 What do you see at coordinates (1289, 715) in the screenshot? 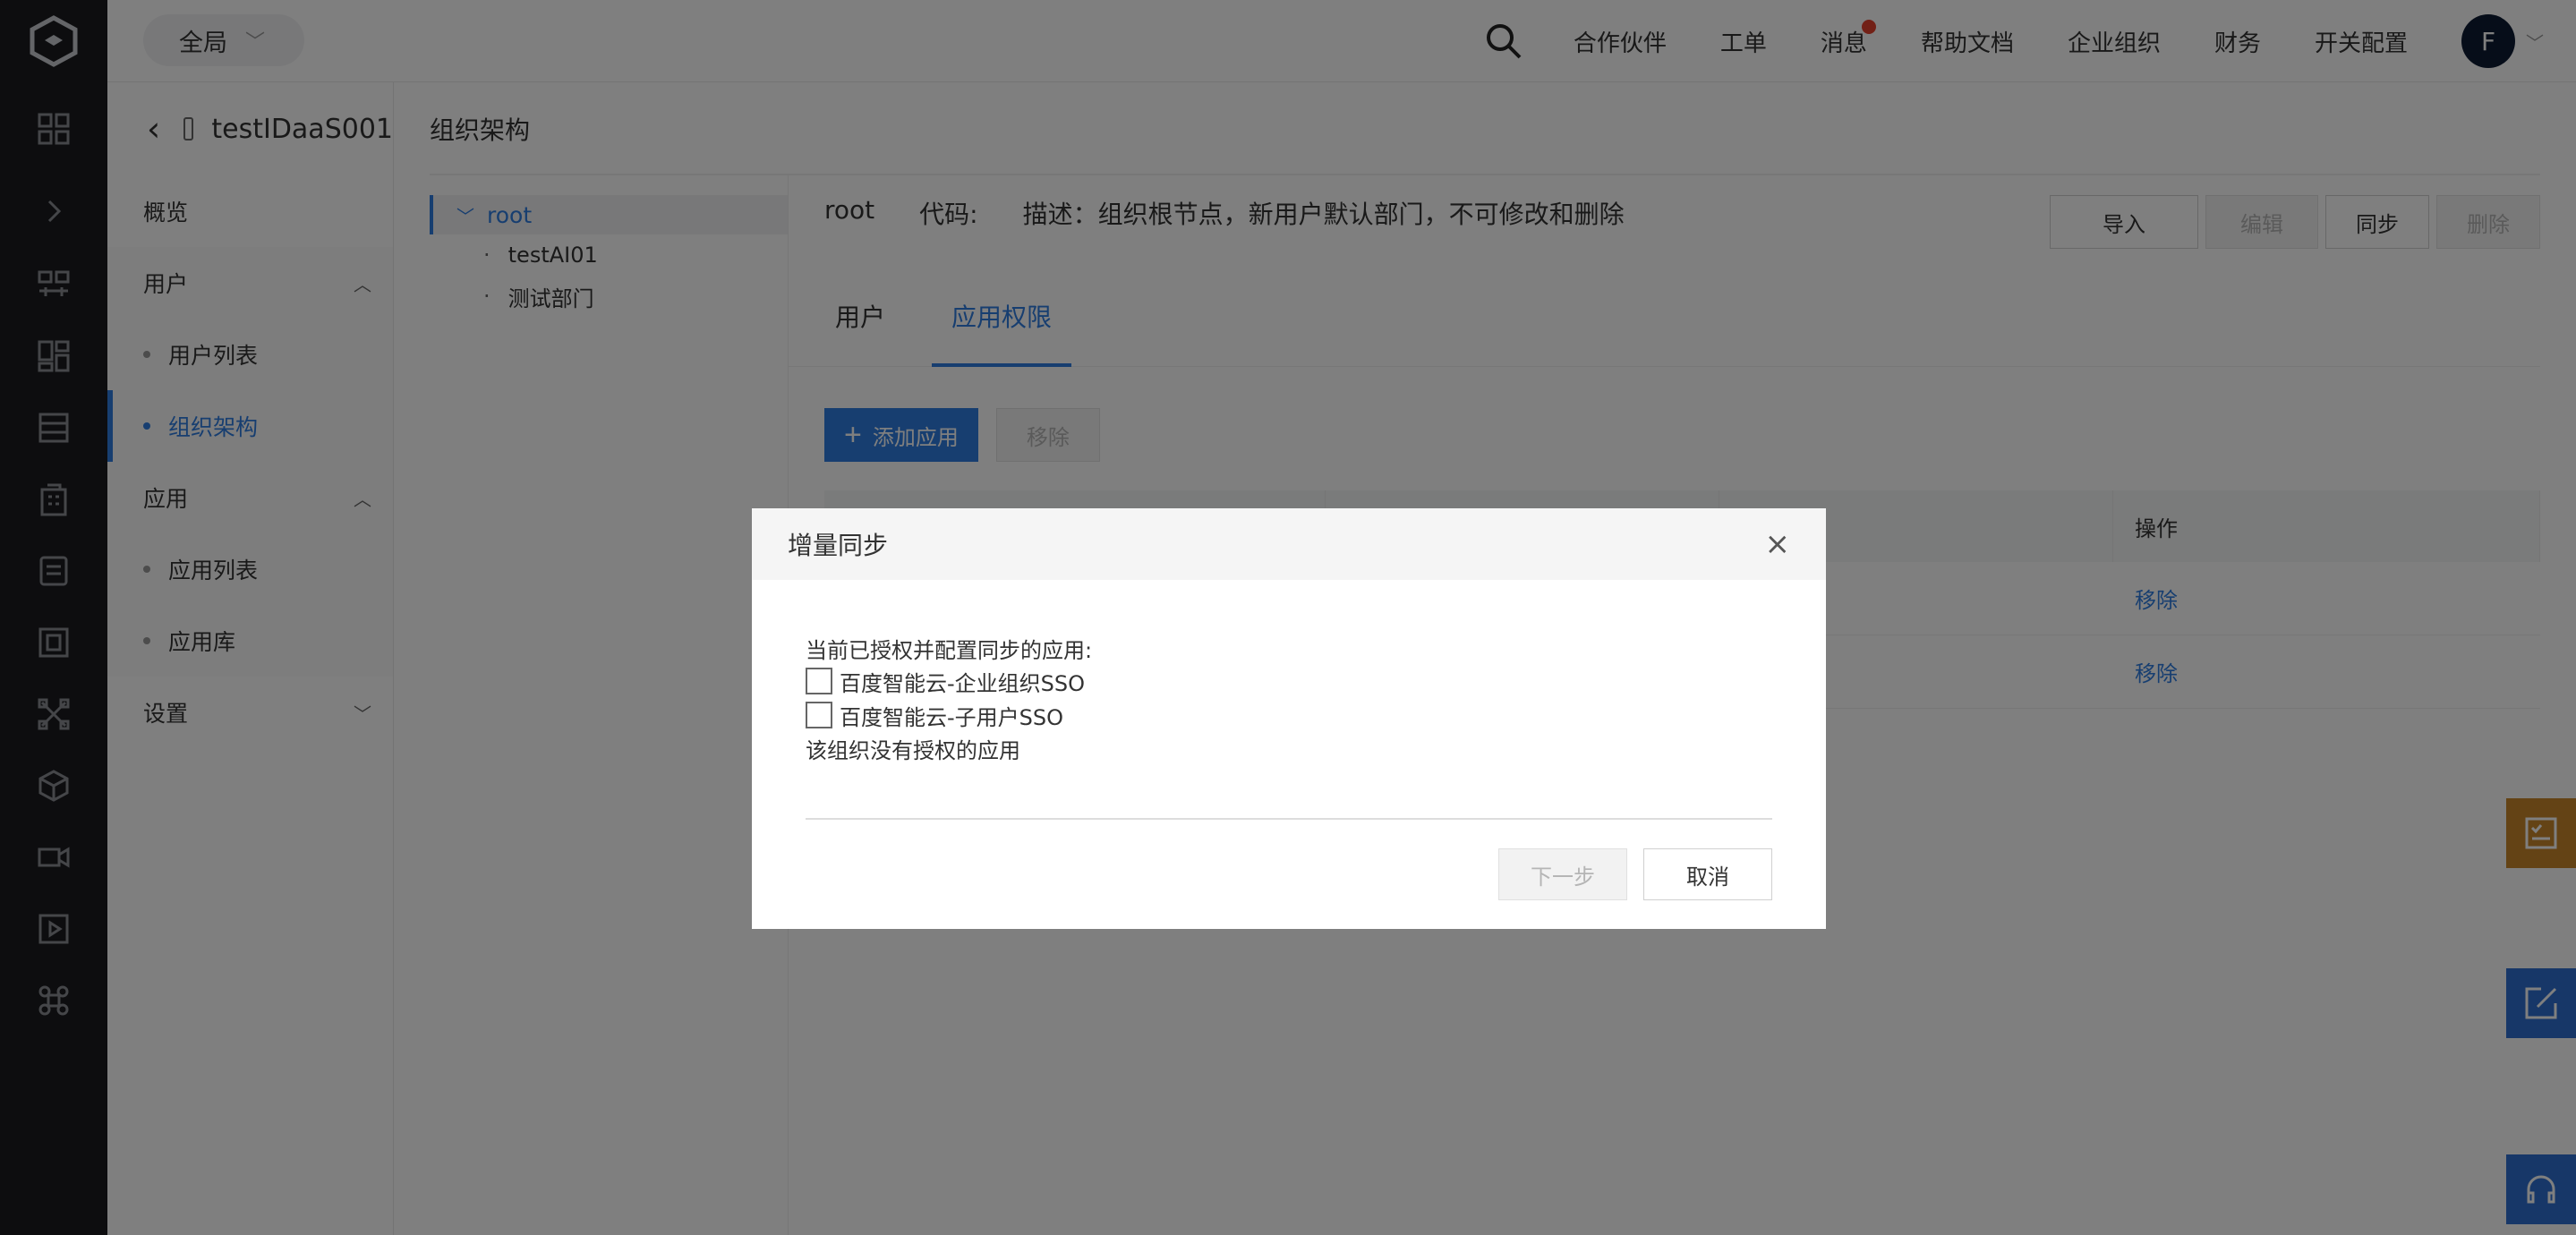
I see `app-option: 百度智能云-子用户SSO` at bounding box center [1289, 715].